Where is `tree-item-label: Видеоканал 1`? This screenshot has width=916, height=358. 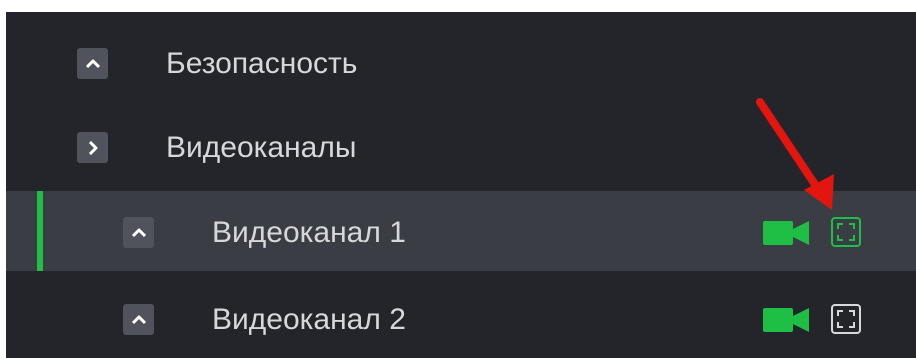 tree-item-label: Видеоканал 1 is located at coordinates (309, 232).